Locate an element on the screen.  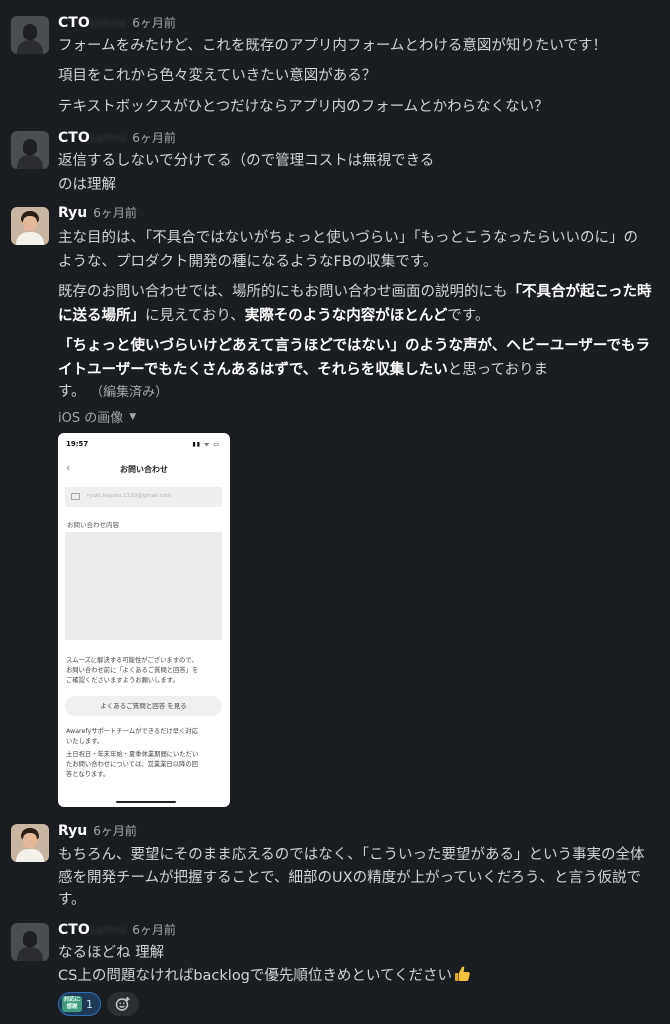
message-text: CS上の問題なければbacklogで優先順位きめといてください is located at coordinates (265, 976).